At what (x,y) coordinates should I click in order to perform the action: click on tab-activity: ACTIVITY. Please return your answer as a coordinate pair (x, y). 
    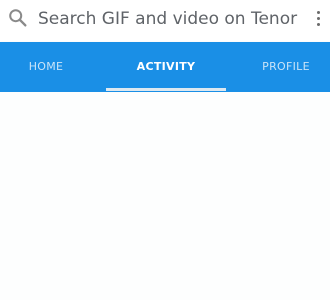
    Looking at the image, I should click on (166, 67).